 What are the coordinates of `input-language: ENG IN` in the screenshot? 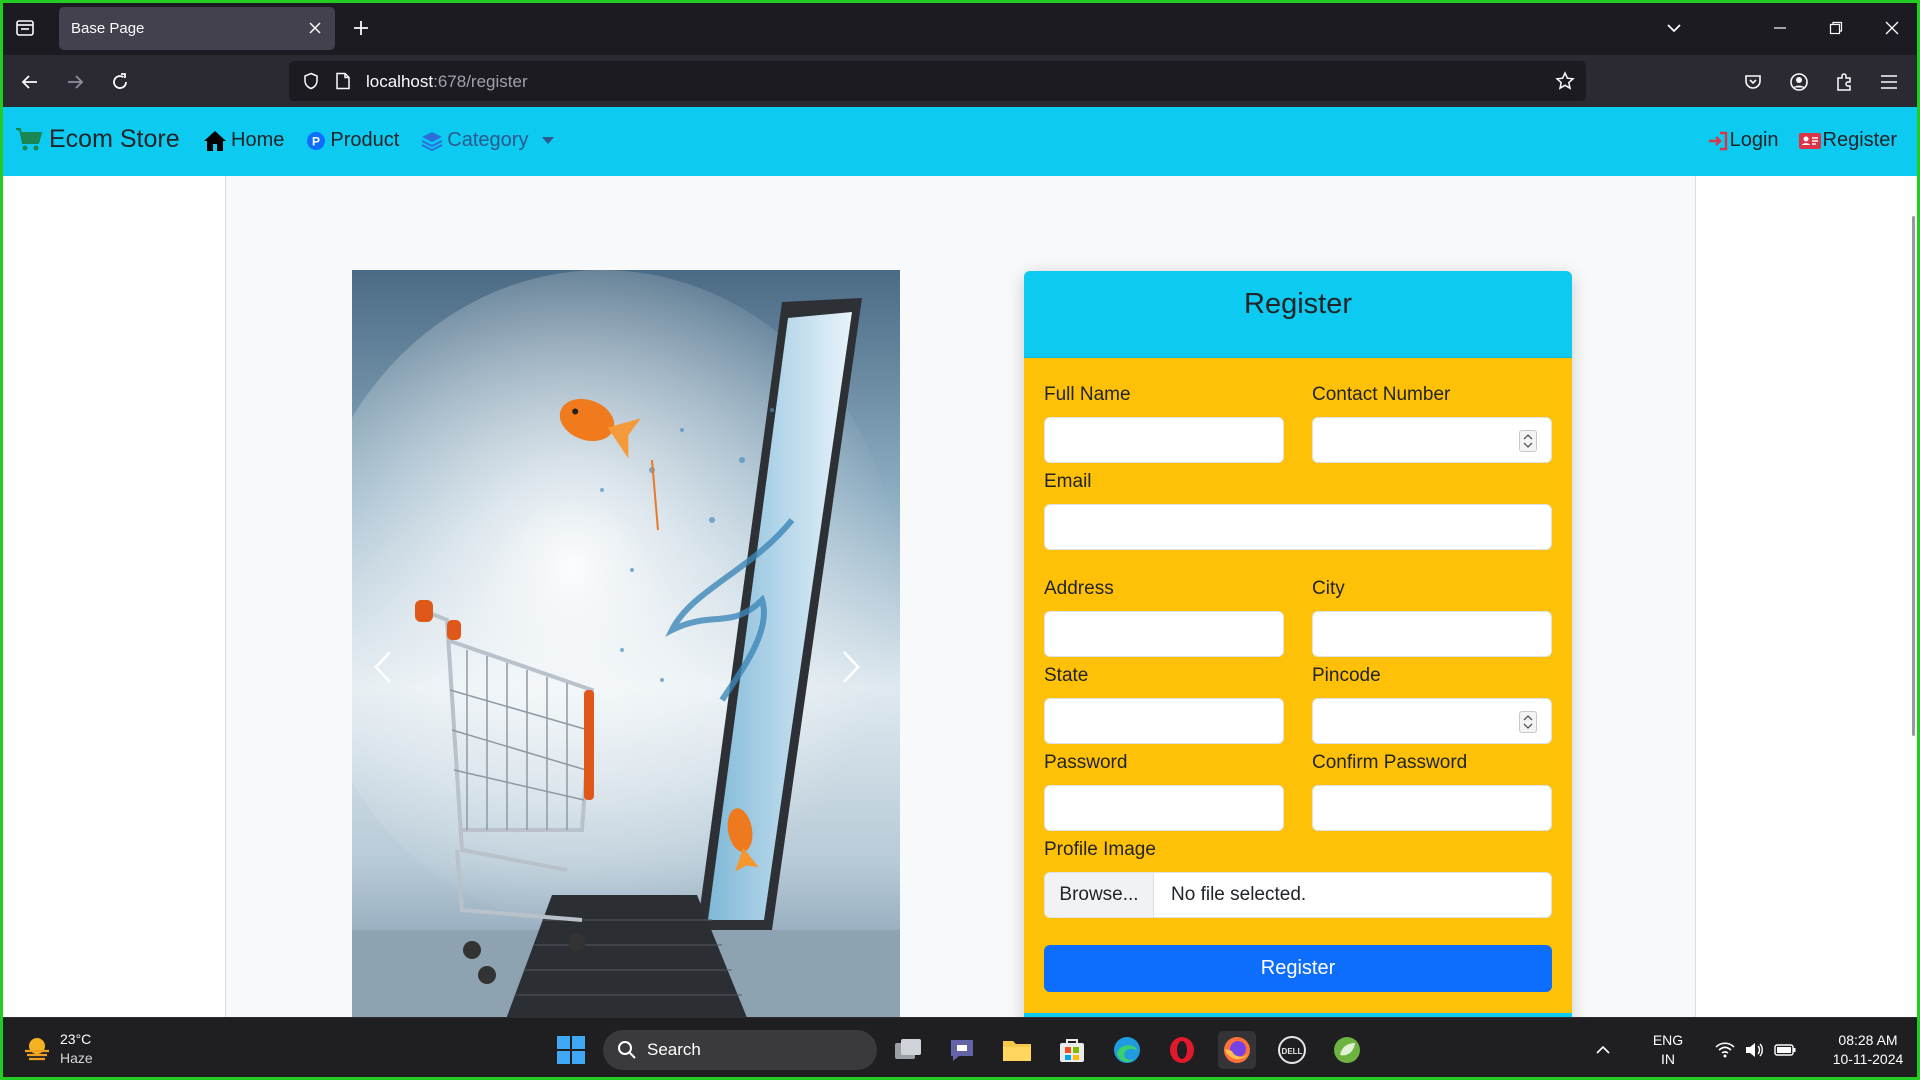 It's located at (1668, 1050).